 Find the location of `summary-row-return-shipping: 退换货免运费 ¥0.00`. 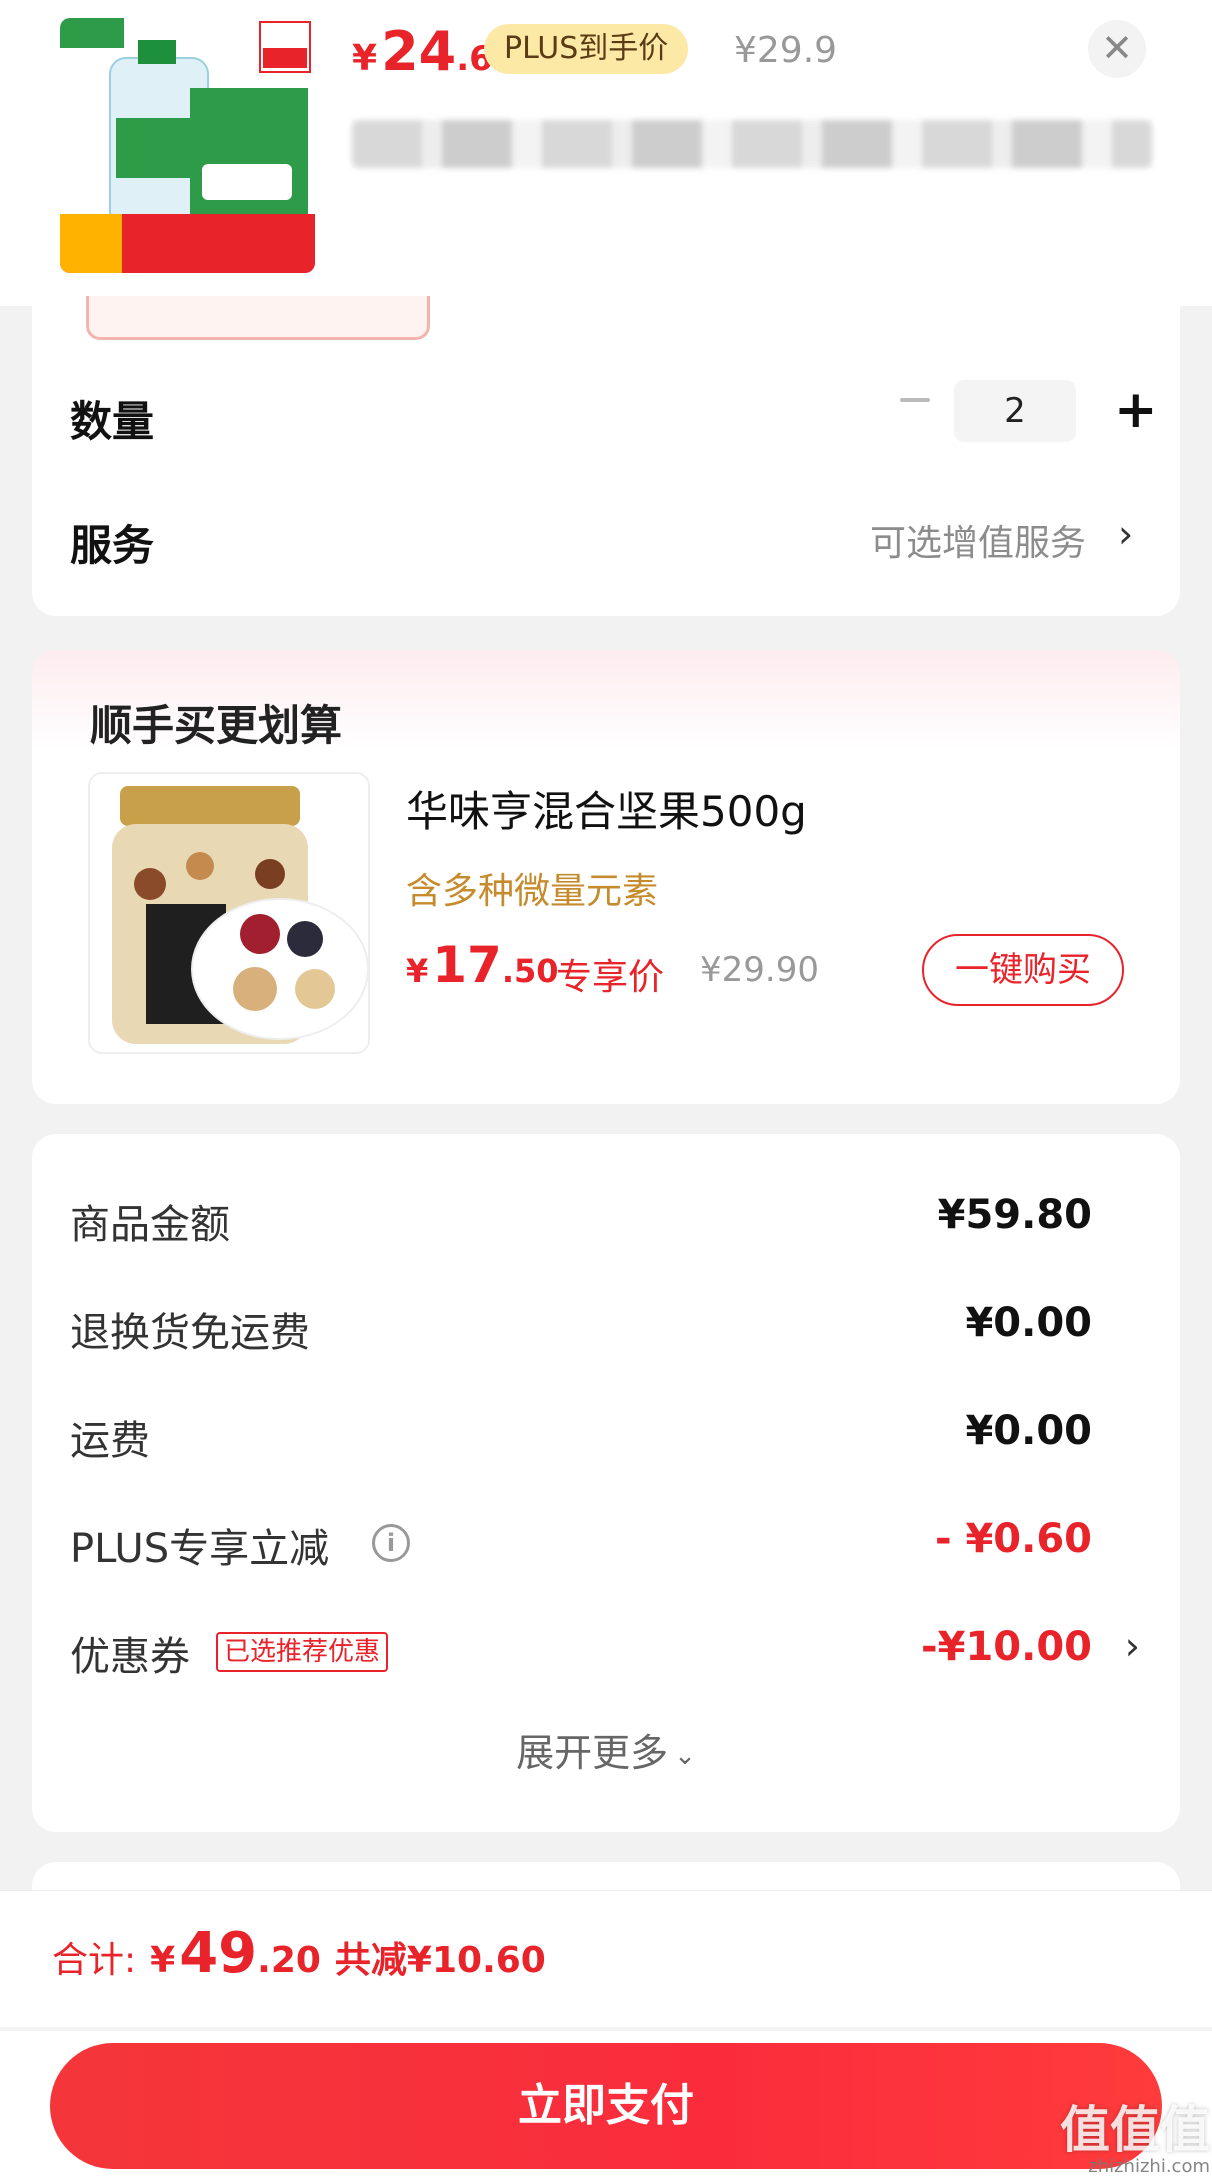

summary-row-return-shipping: 退换货免运费 ¥0.00 is located at coordinates (606, 1330).